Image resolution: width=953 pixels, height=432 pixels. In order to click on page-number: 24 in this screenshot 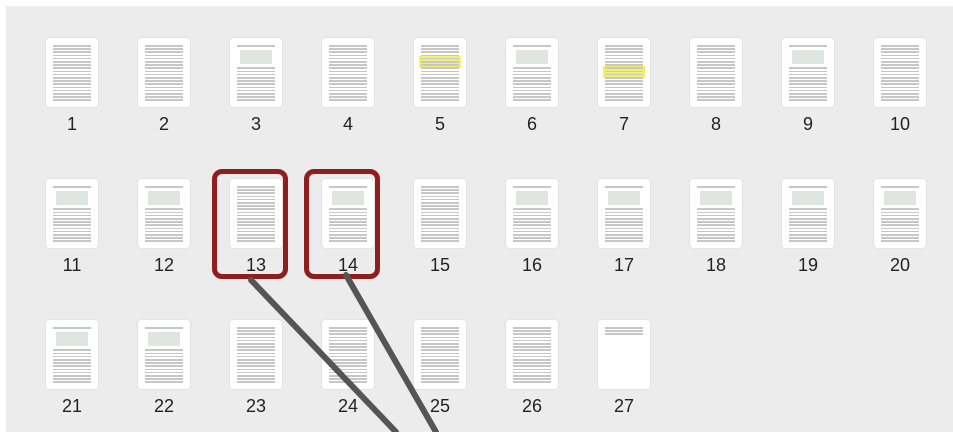, I will do `click(348, 406)`.